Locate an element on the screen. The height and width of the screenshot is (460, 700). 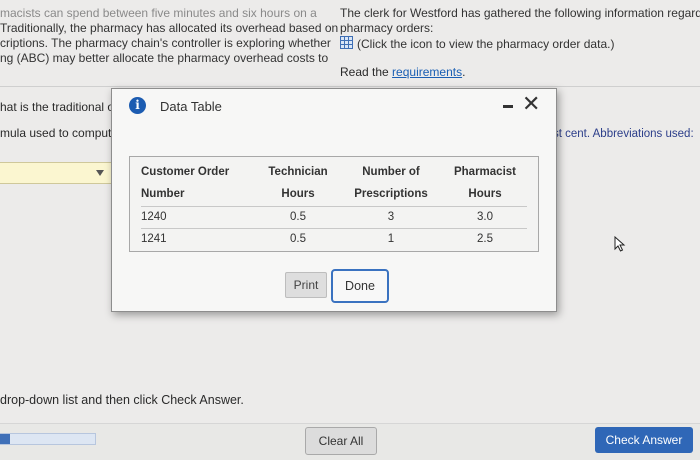
caret-down-icon is located at coordinates (100, 173).